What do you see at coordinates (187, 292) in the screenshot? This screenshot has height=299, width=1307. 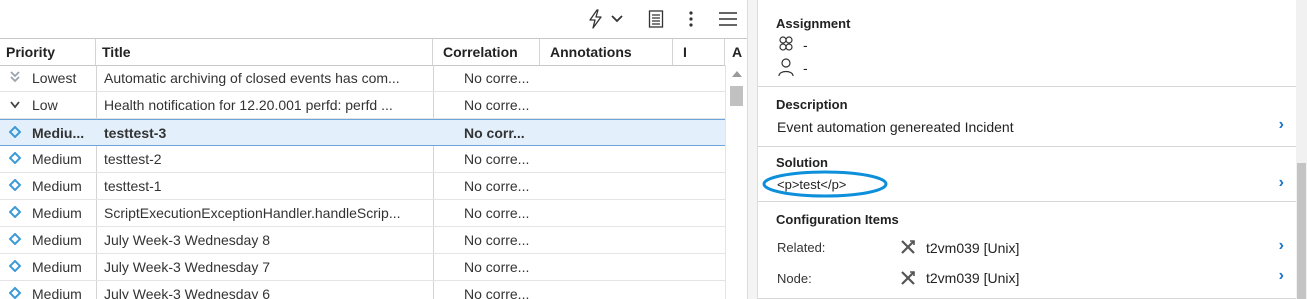 I see `title-cell: July Week-3 Wednesday 6` at bounding box center [187, 292].